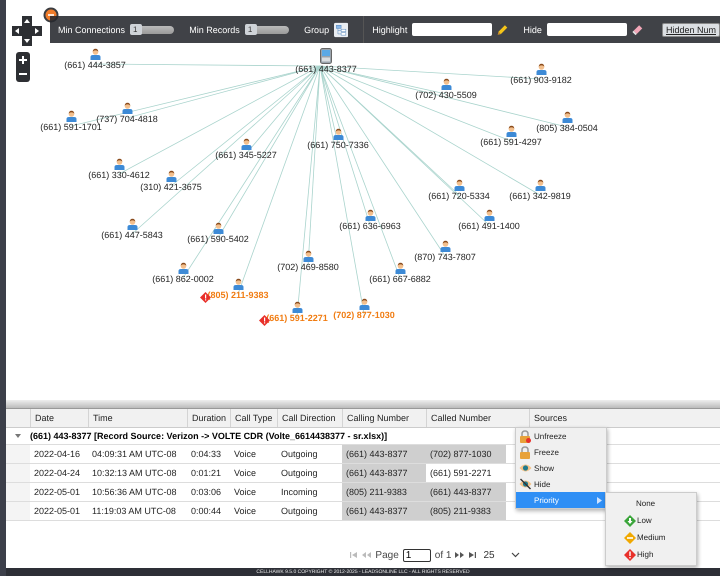 This screenshot has width=720, height=576. Describe the element at coordinates (309, 418) in the screenshot. I see `column-header: Call Direction` at that location.